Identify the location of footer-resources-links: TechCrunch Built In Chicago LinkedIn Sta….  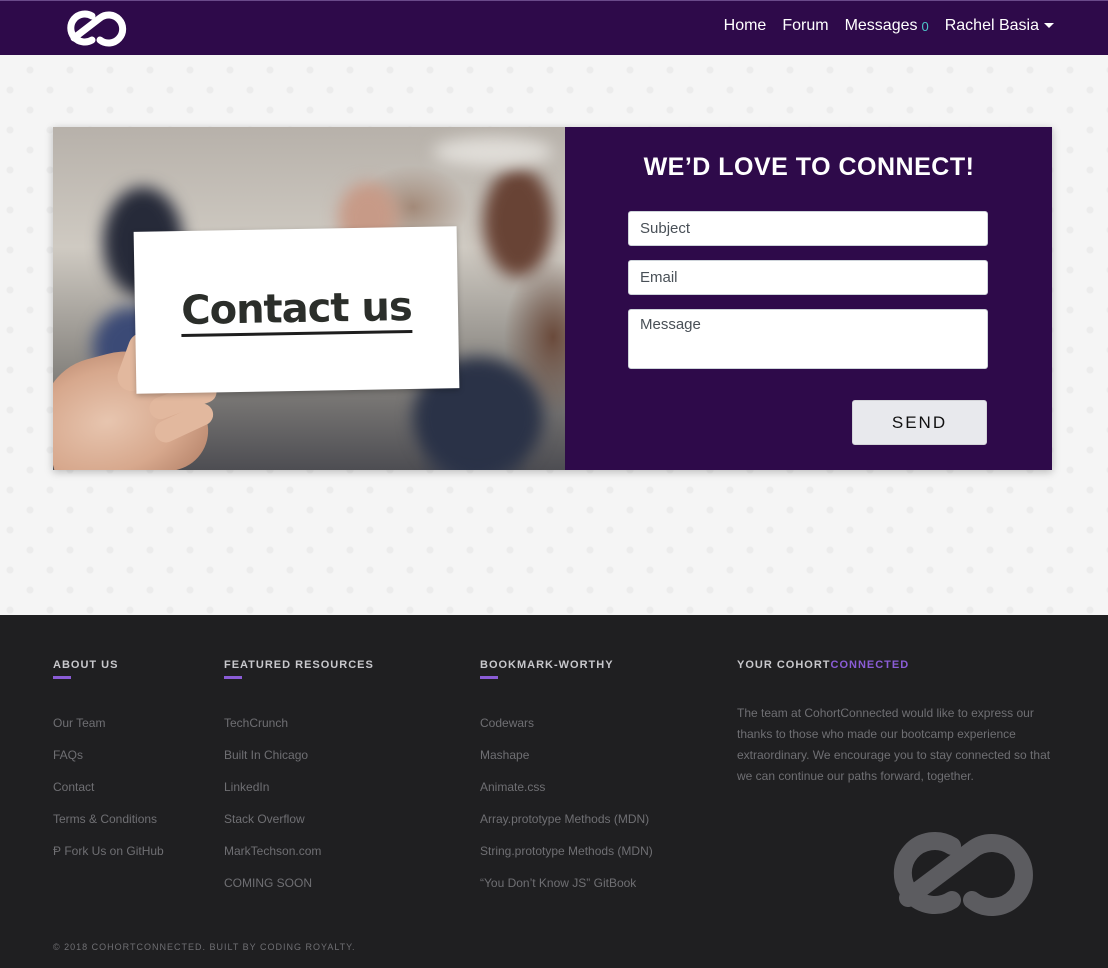
(299, 803).